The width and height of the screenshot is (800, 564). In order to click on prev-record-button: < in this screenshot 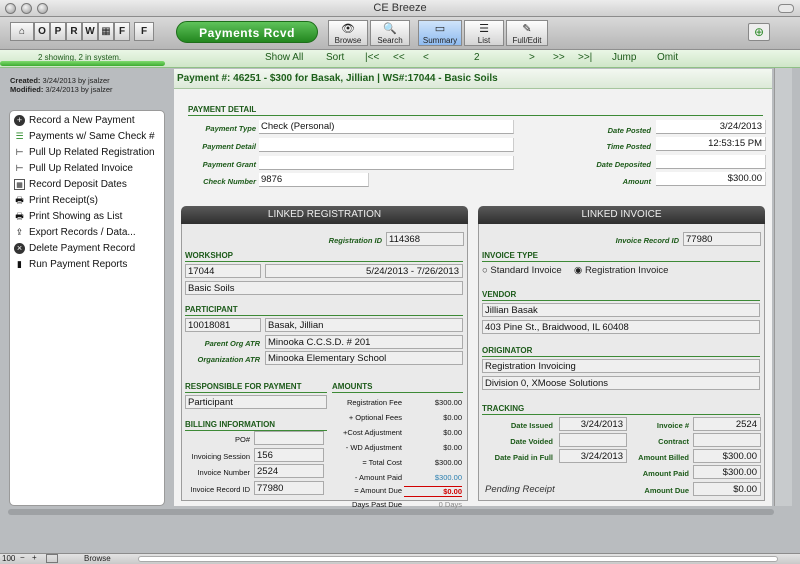, I will do `click(426, 57)`.